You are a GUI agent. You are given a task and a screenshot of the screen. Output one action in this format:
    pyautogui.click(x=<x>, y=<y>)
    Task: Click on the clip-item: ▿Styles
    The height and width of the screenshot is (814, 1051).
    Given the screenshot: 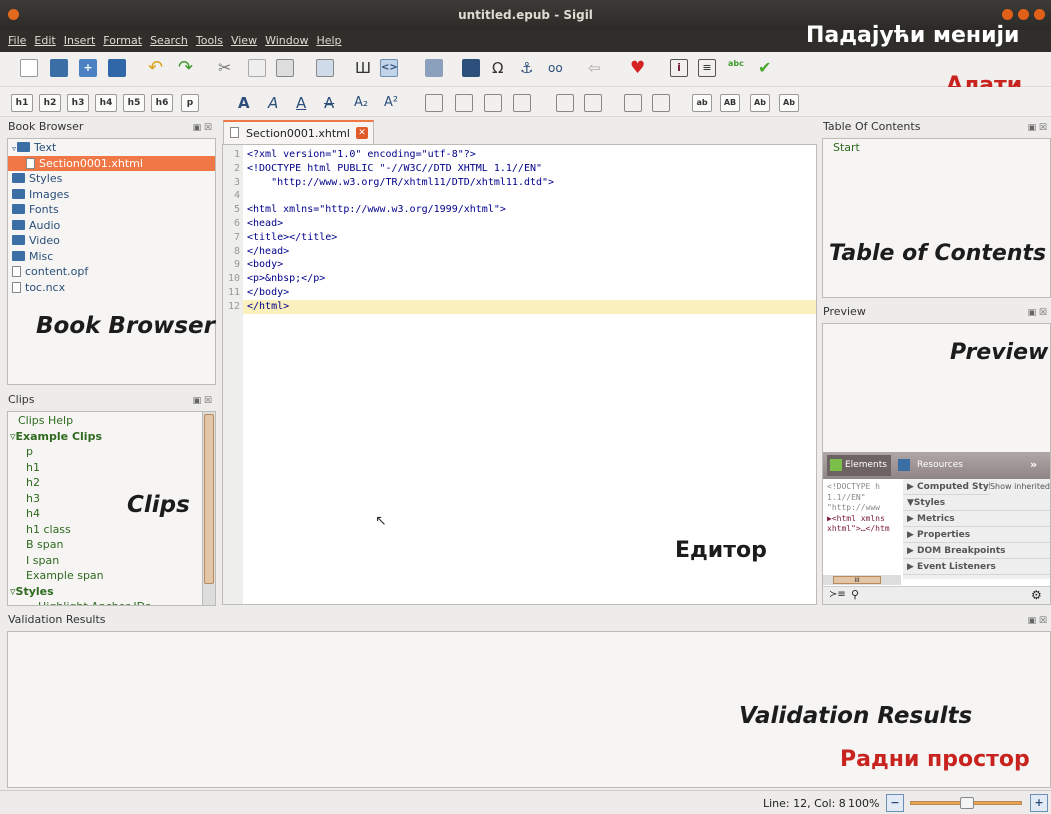 What is the action you would take?
    pyautogui.click(x=111, y=592)
    